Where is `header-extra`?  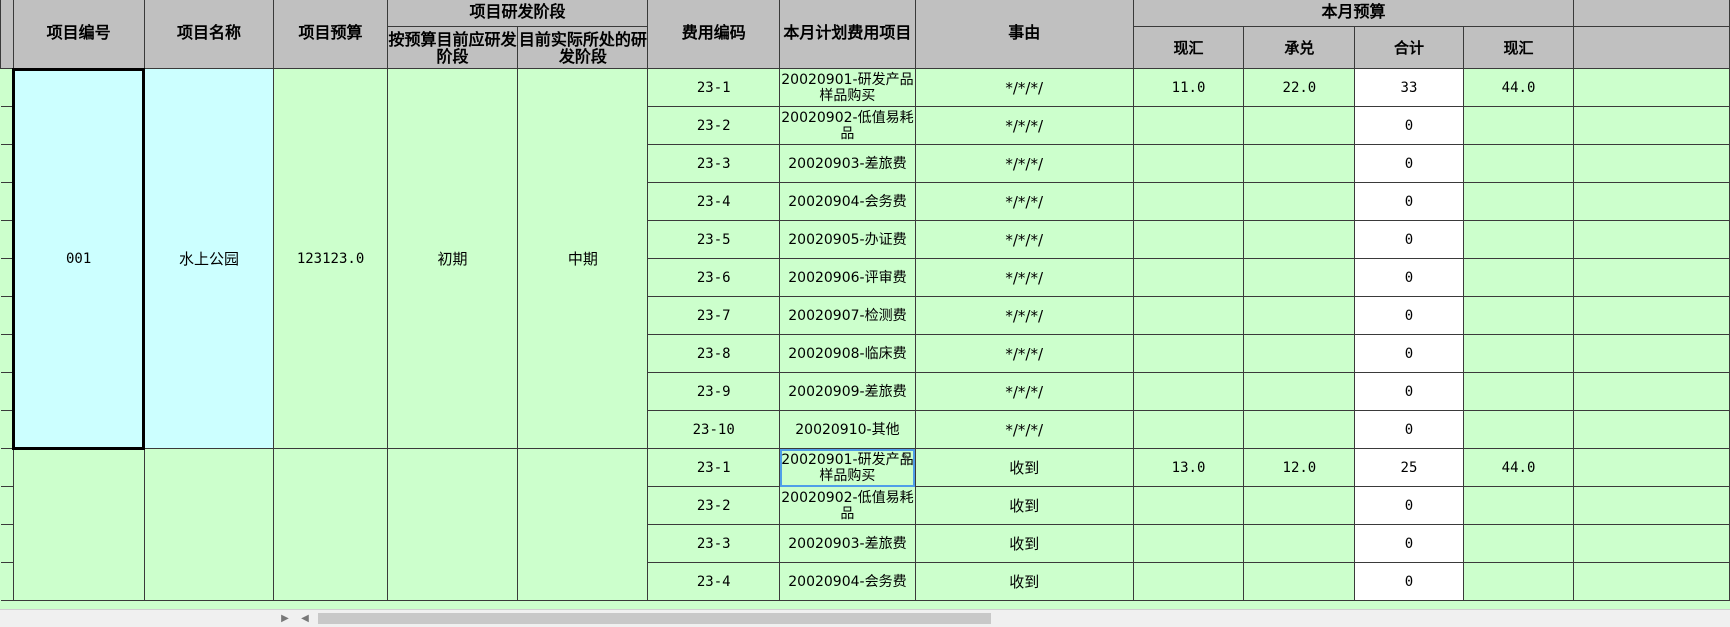
header-extra is located at coordinates (1651, 47).